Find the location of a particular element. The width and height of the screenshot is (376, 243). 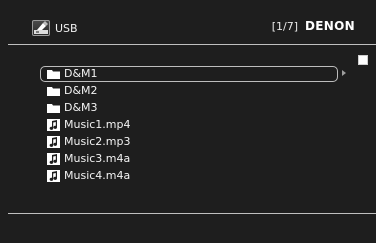

list-item-audio-file: Music3.m4a is located at coordinates (195, 159).